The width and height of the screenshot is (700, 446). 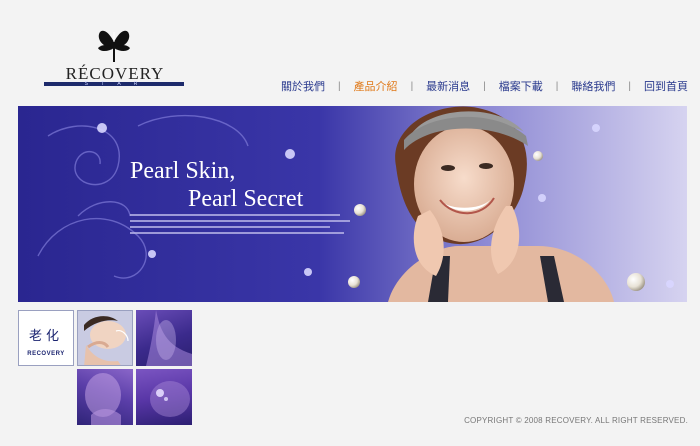 I want to click on banner-headline-line1: Pearl Skin,, so click(x=183, y=171).